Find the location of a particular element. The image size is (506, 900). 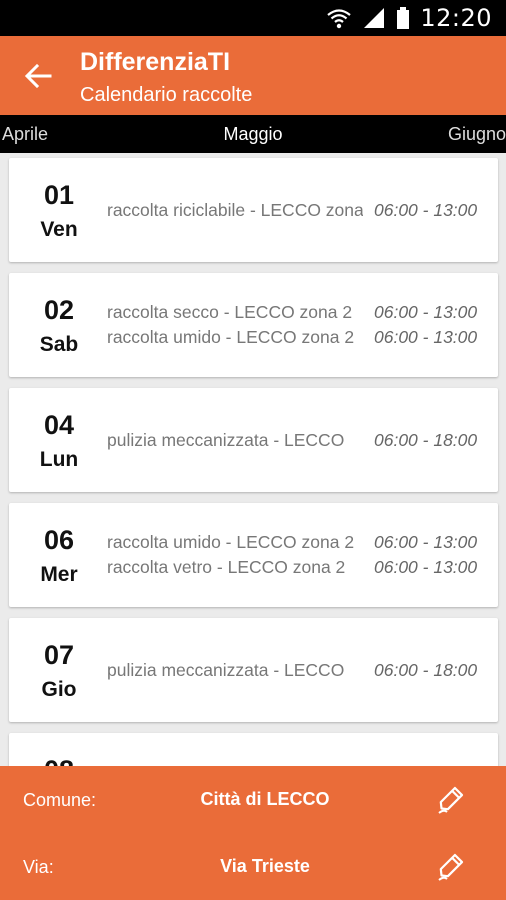

app-bar: DifferenziaTI Calendario raccolte is located at coordinates (253, 75).